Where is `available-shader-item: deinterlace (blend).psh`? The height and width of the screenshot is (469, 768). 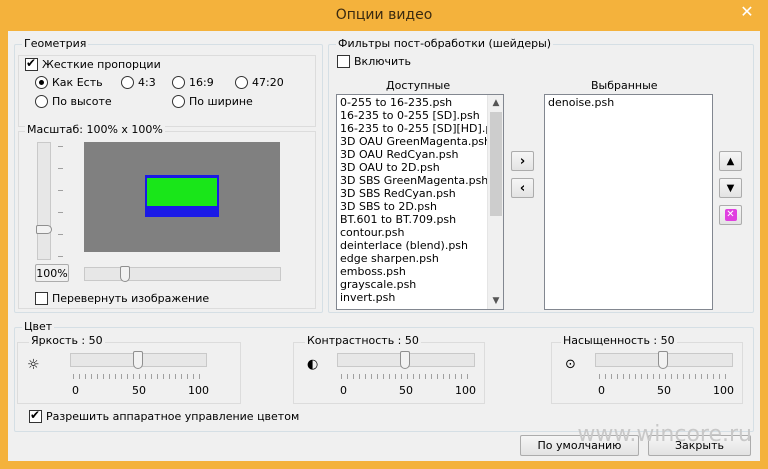
available-shader-item: deinterlace (blend).psh is located at coordinates (420, 245).